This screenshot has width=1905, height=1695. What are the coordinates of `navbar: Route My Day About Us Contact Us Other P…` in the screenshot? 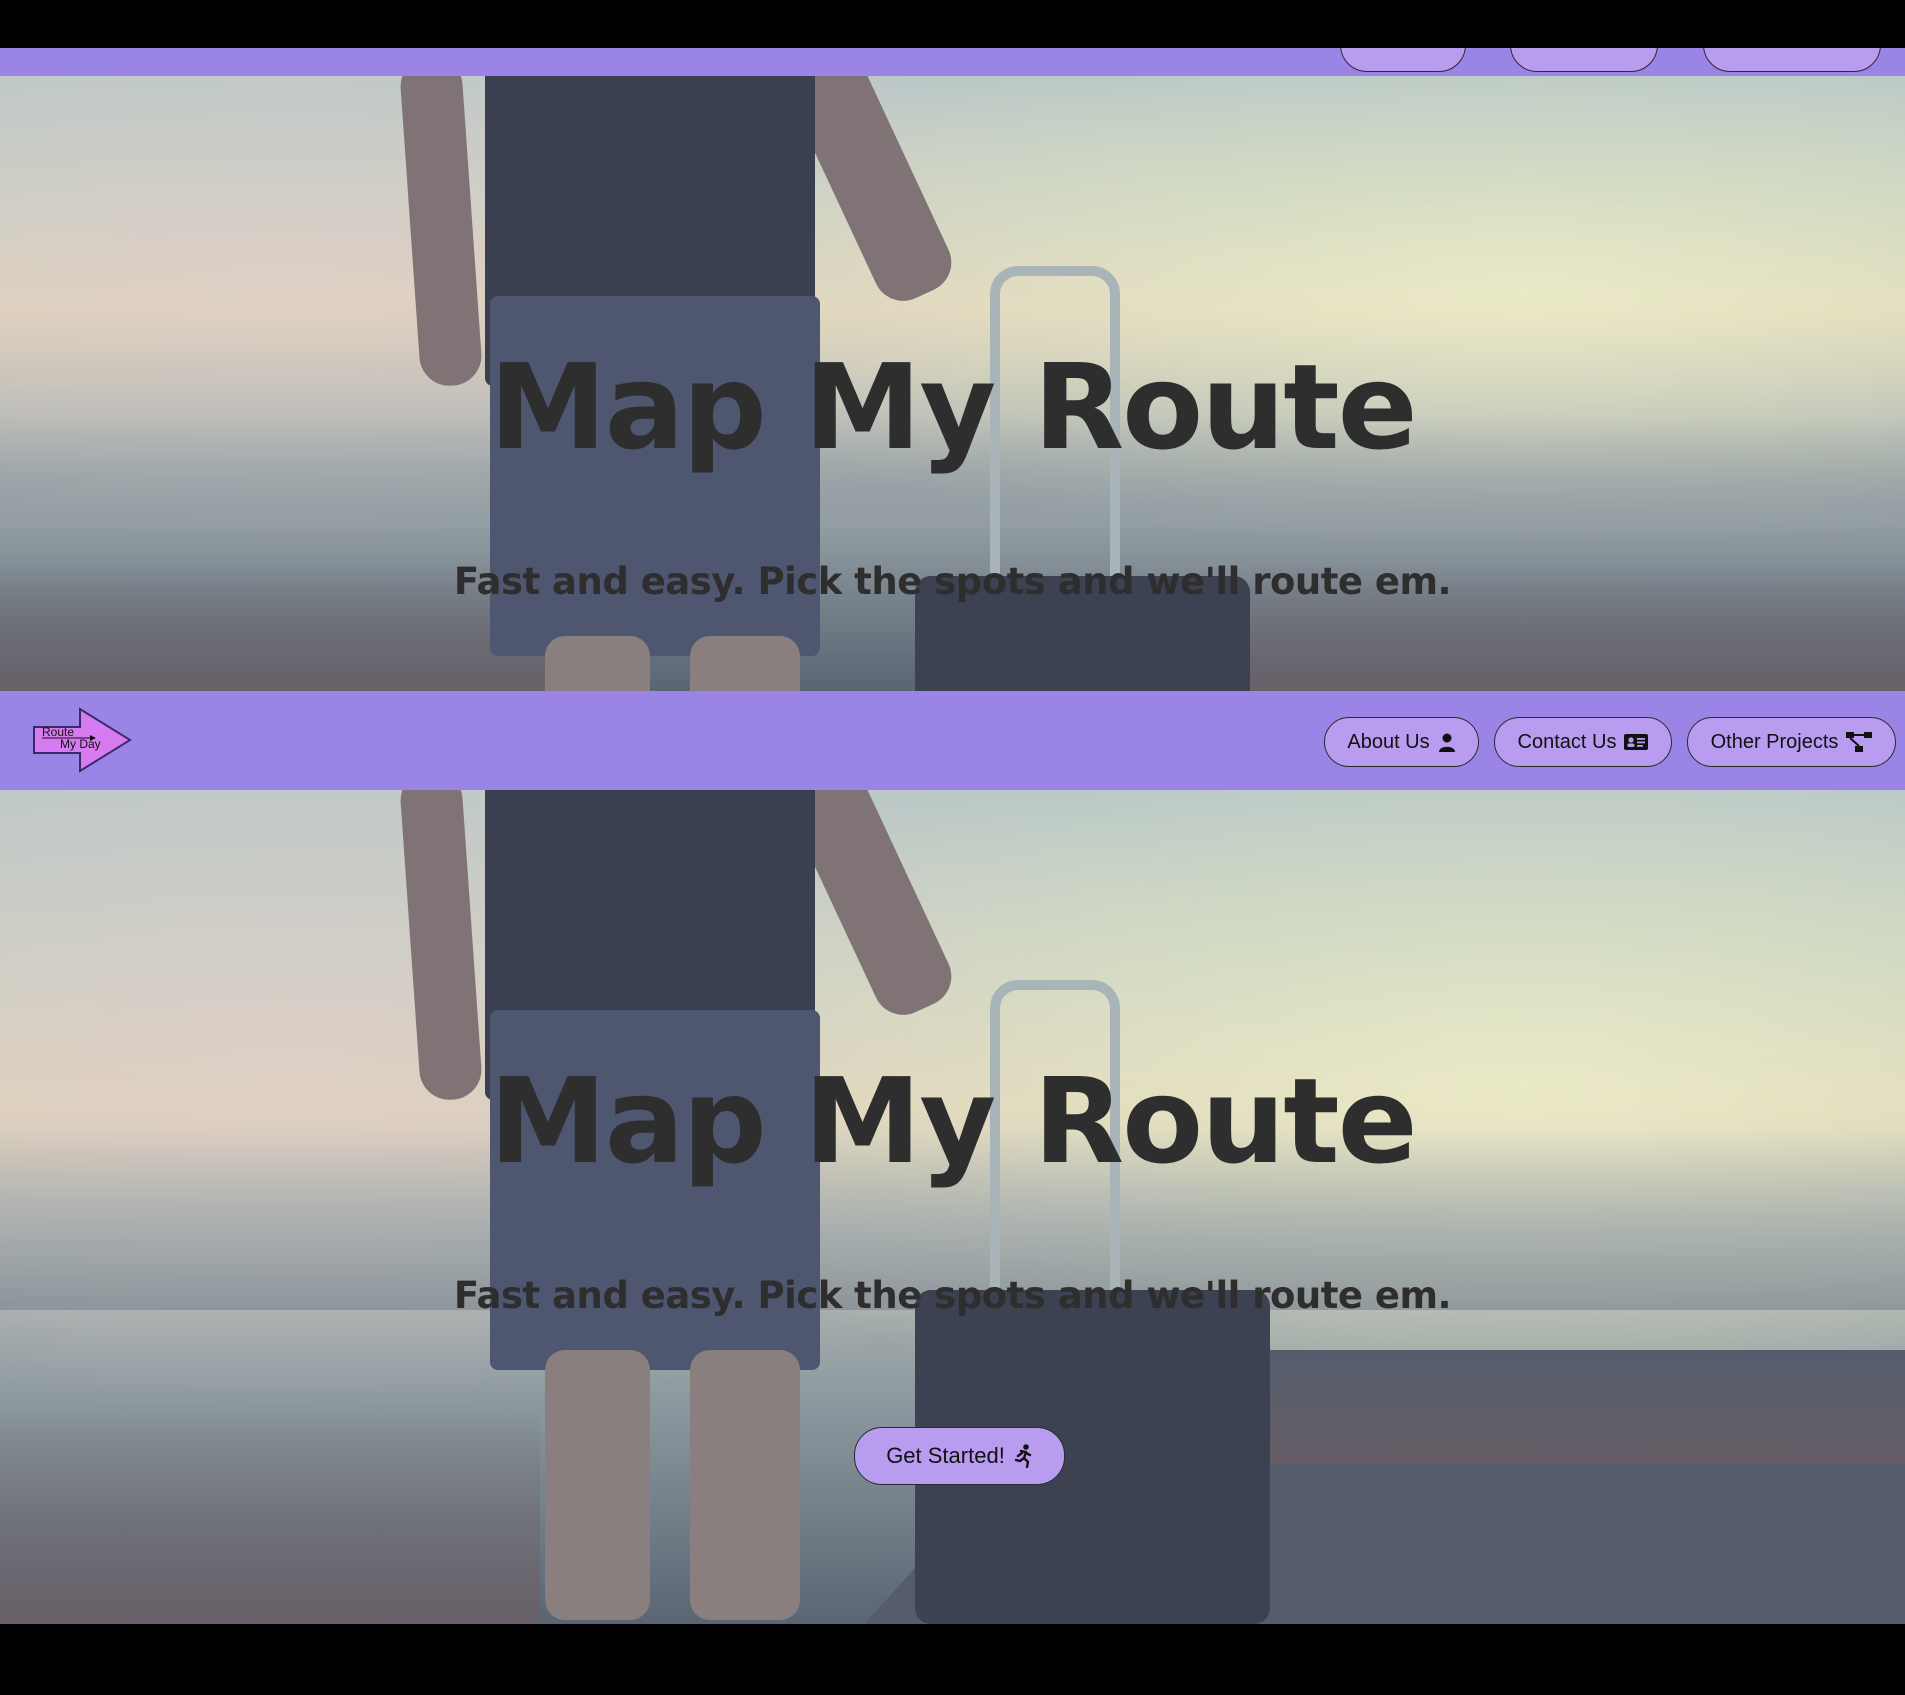 It's located at (952, 740).